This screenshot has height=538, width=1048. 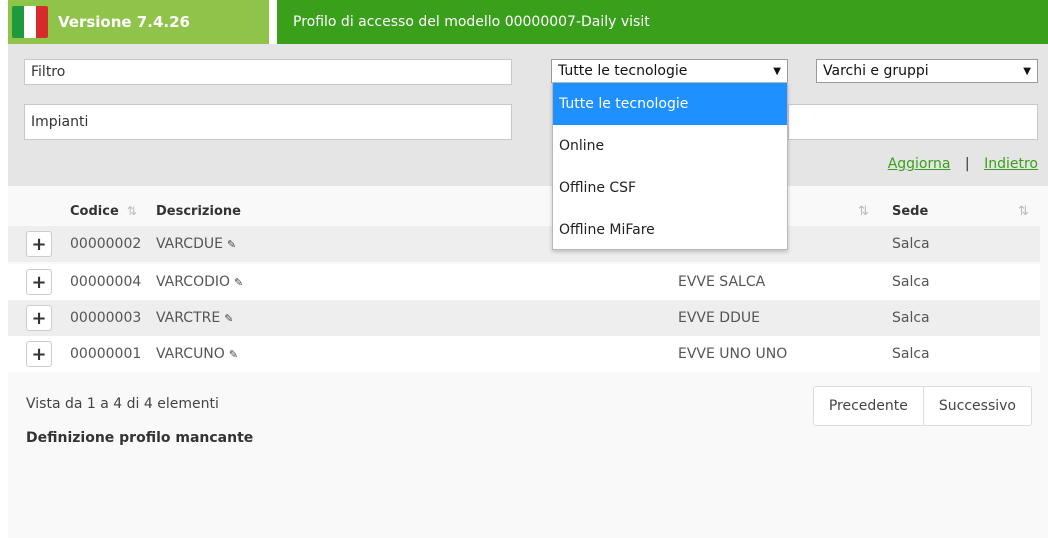 I want to click on pagination: Precedente Successivo, so click(x=922, y=406).